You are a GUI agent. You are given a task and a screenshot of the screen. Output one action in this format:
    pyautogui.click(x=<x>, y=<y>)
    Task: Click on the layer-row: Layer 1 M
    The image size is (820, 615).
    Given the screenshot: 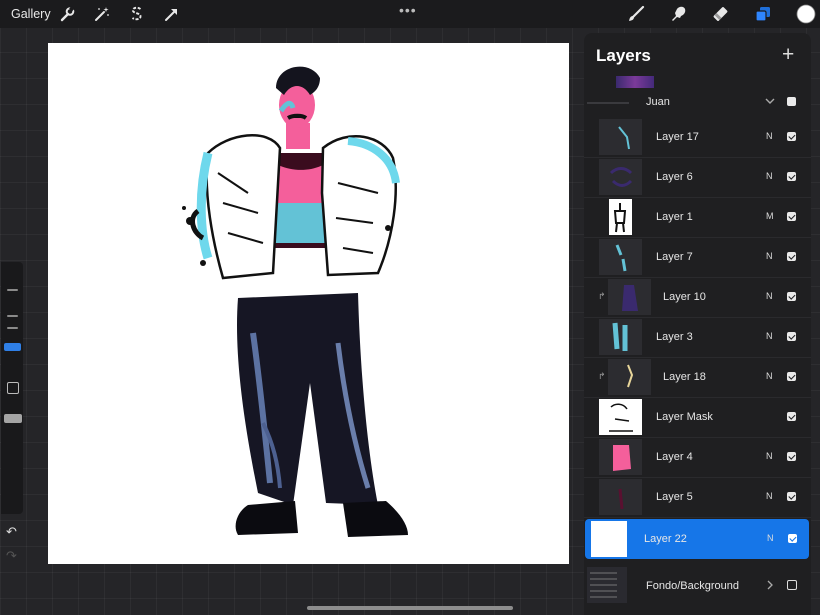 What is the action you would take?
    pyautogui.click(x=697, y=217)
    